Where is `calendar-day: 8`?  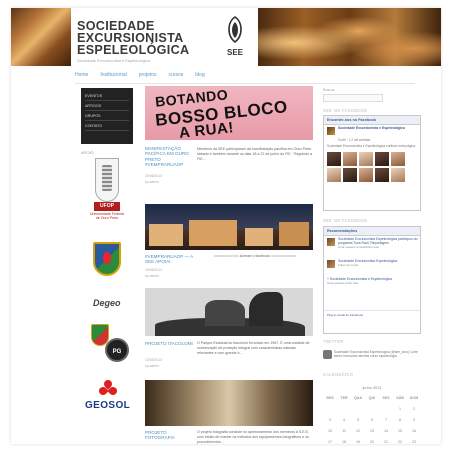 calendar-day: 8 is located at coordinates (400, 420).